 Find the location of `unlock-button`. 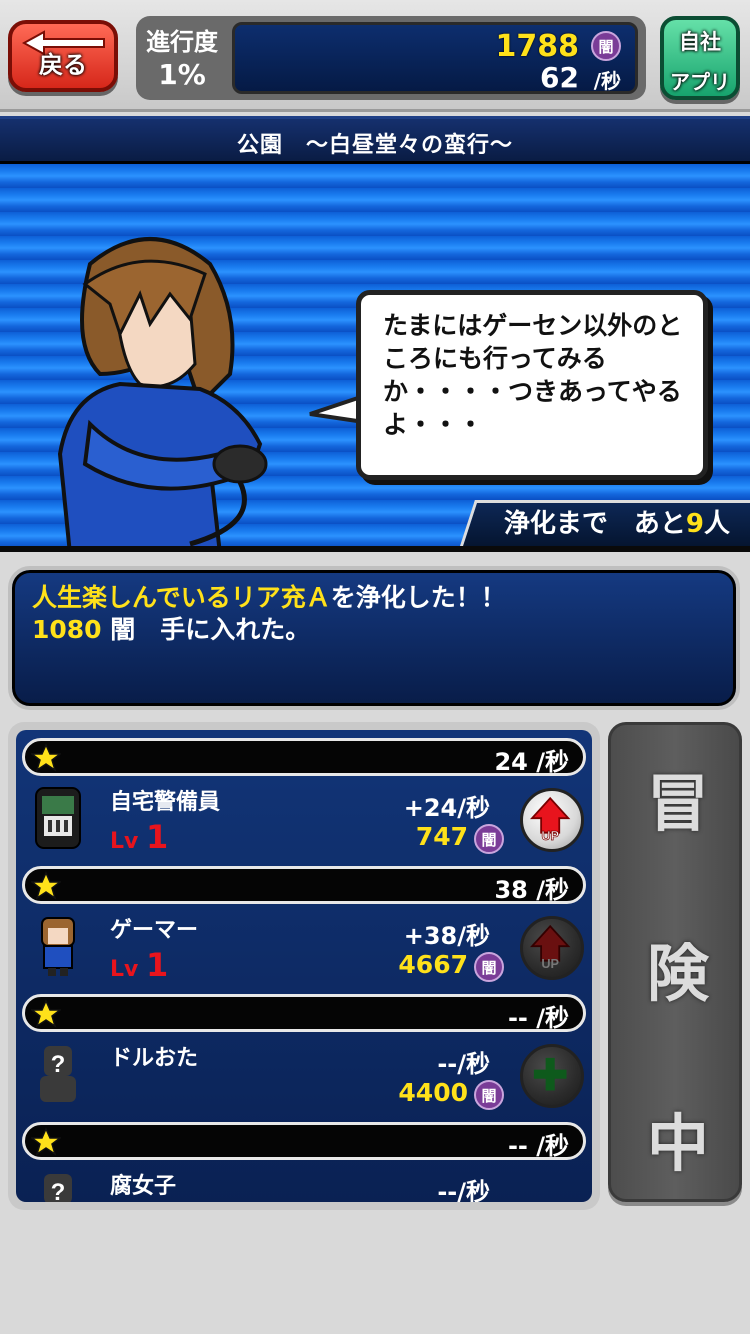

unlock-button is located at coordinates (552, 1076).